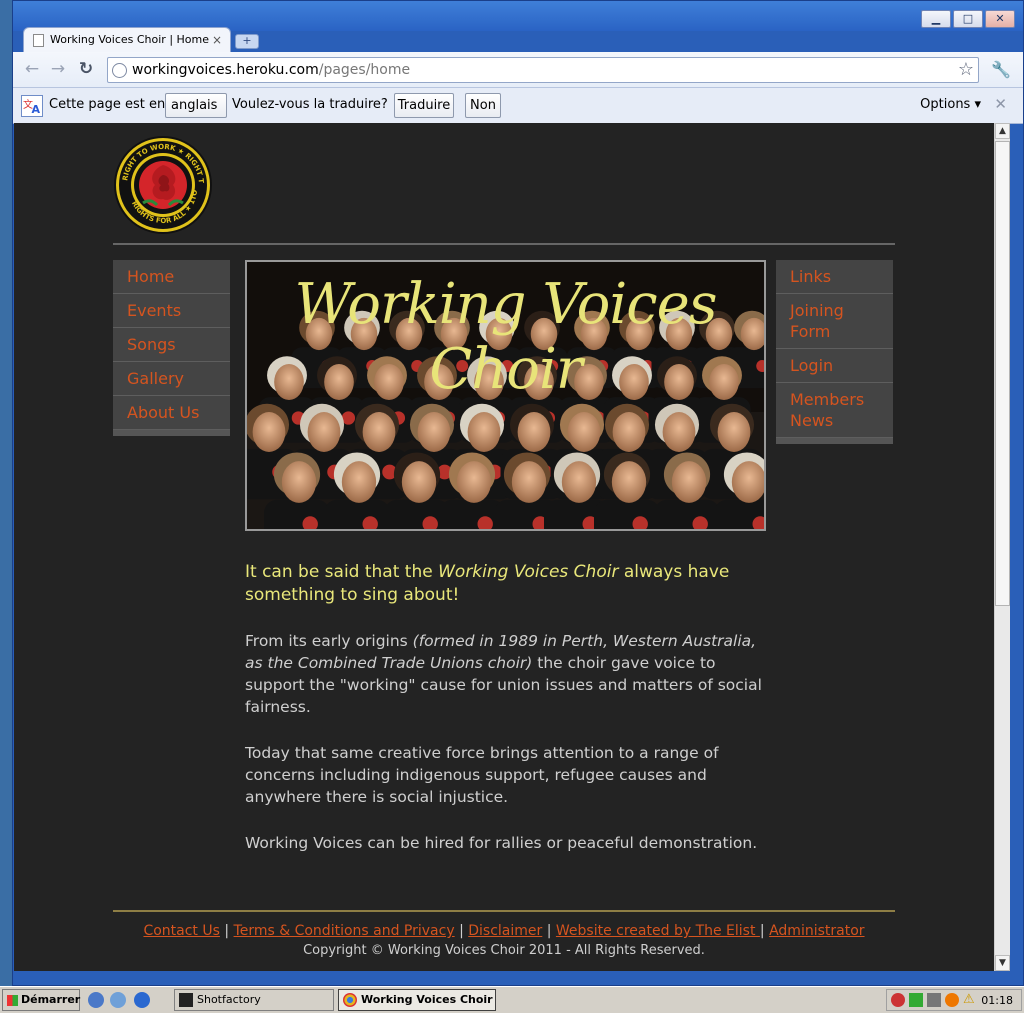 Image resolution: width=1024 pixels, height=1013 pixels. I want to click on tab-close-icon: ×, so click(217, 40).